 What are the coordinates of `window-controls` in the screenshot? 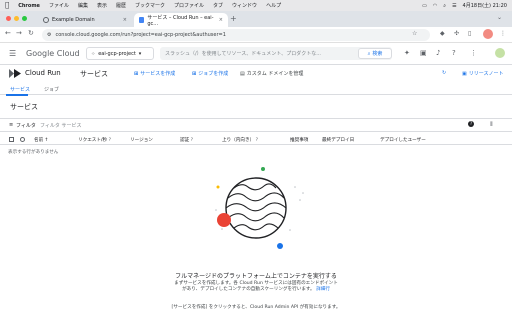 It's located at (16, 18).